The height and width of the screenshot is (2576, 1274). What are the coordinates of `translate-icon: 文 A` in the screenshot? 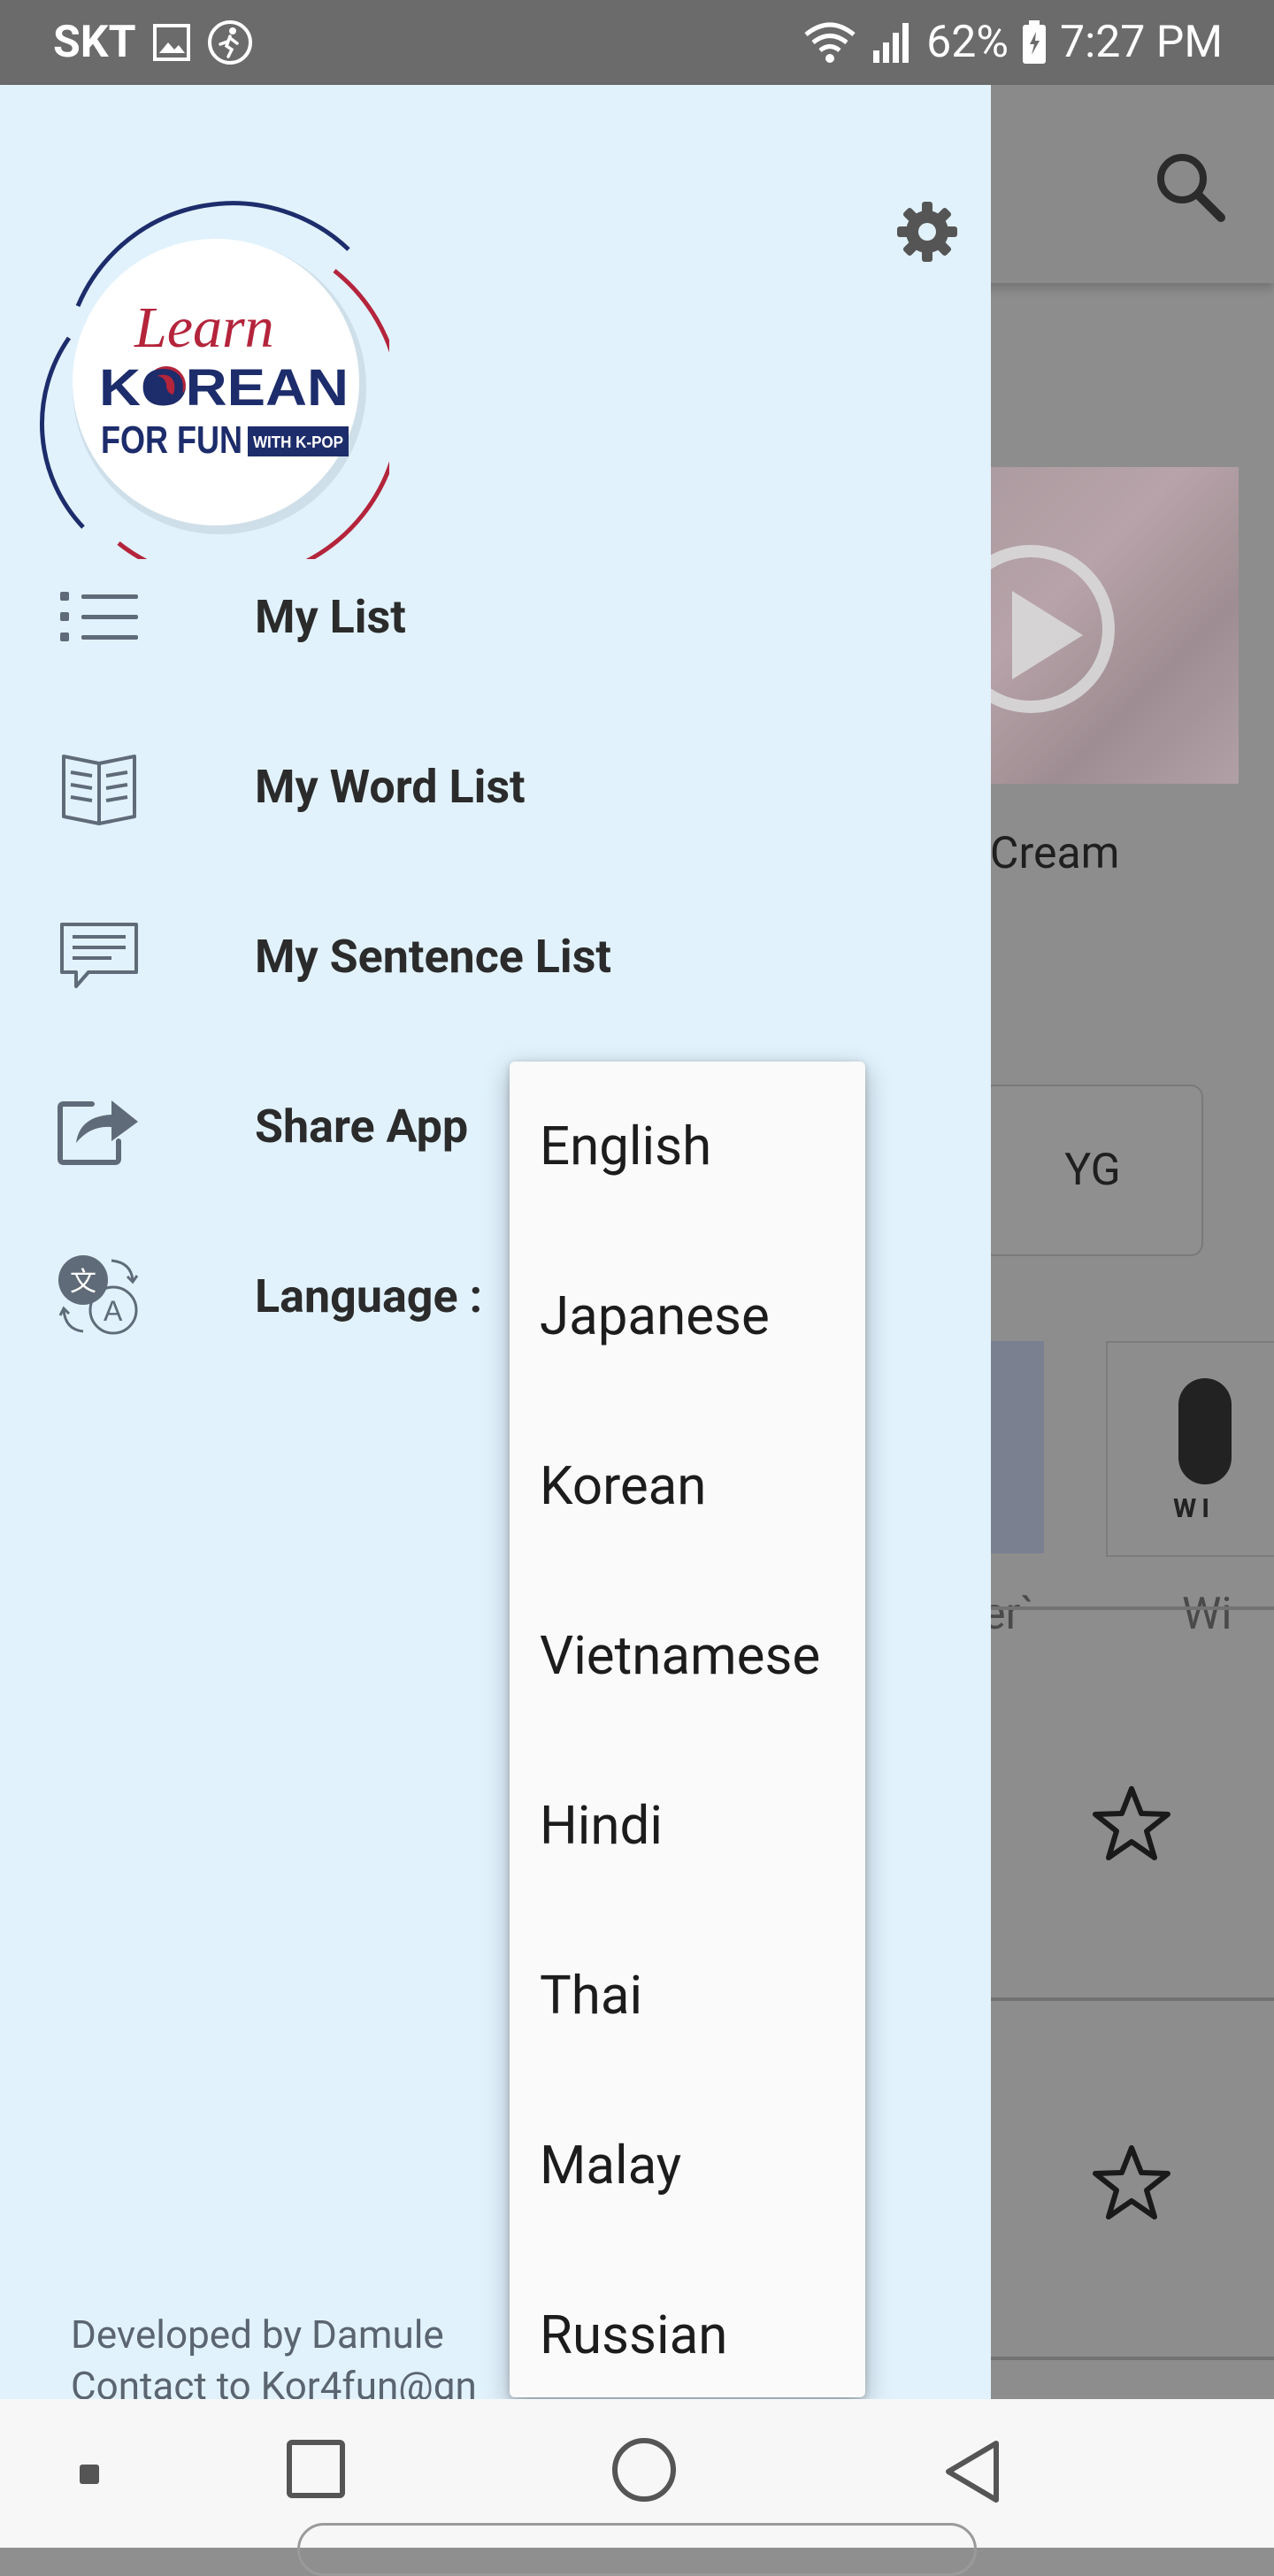 It's located at (99, 1296).